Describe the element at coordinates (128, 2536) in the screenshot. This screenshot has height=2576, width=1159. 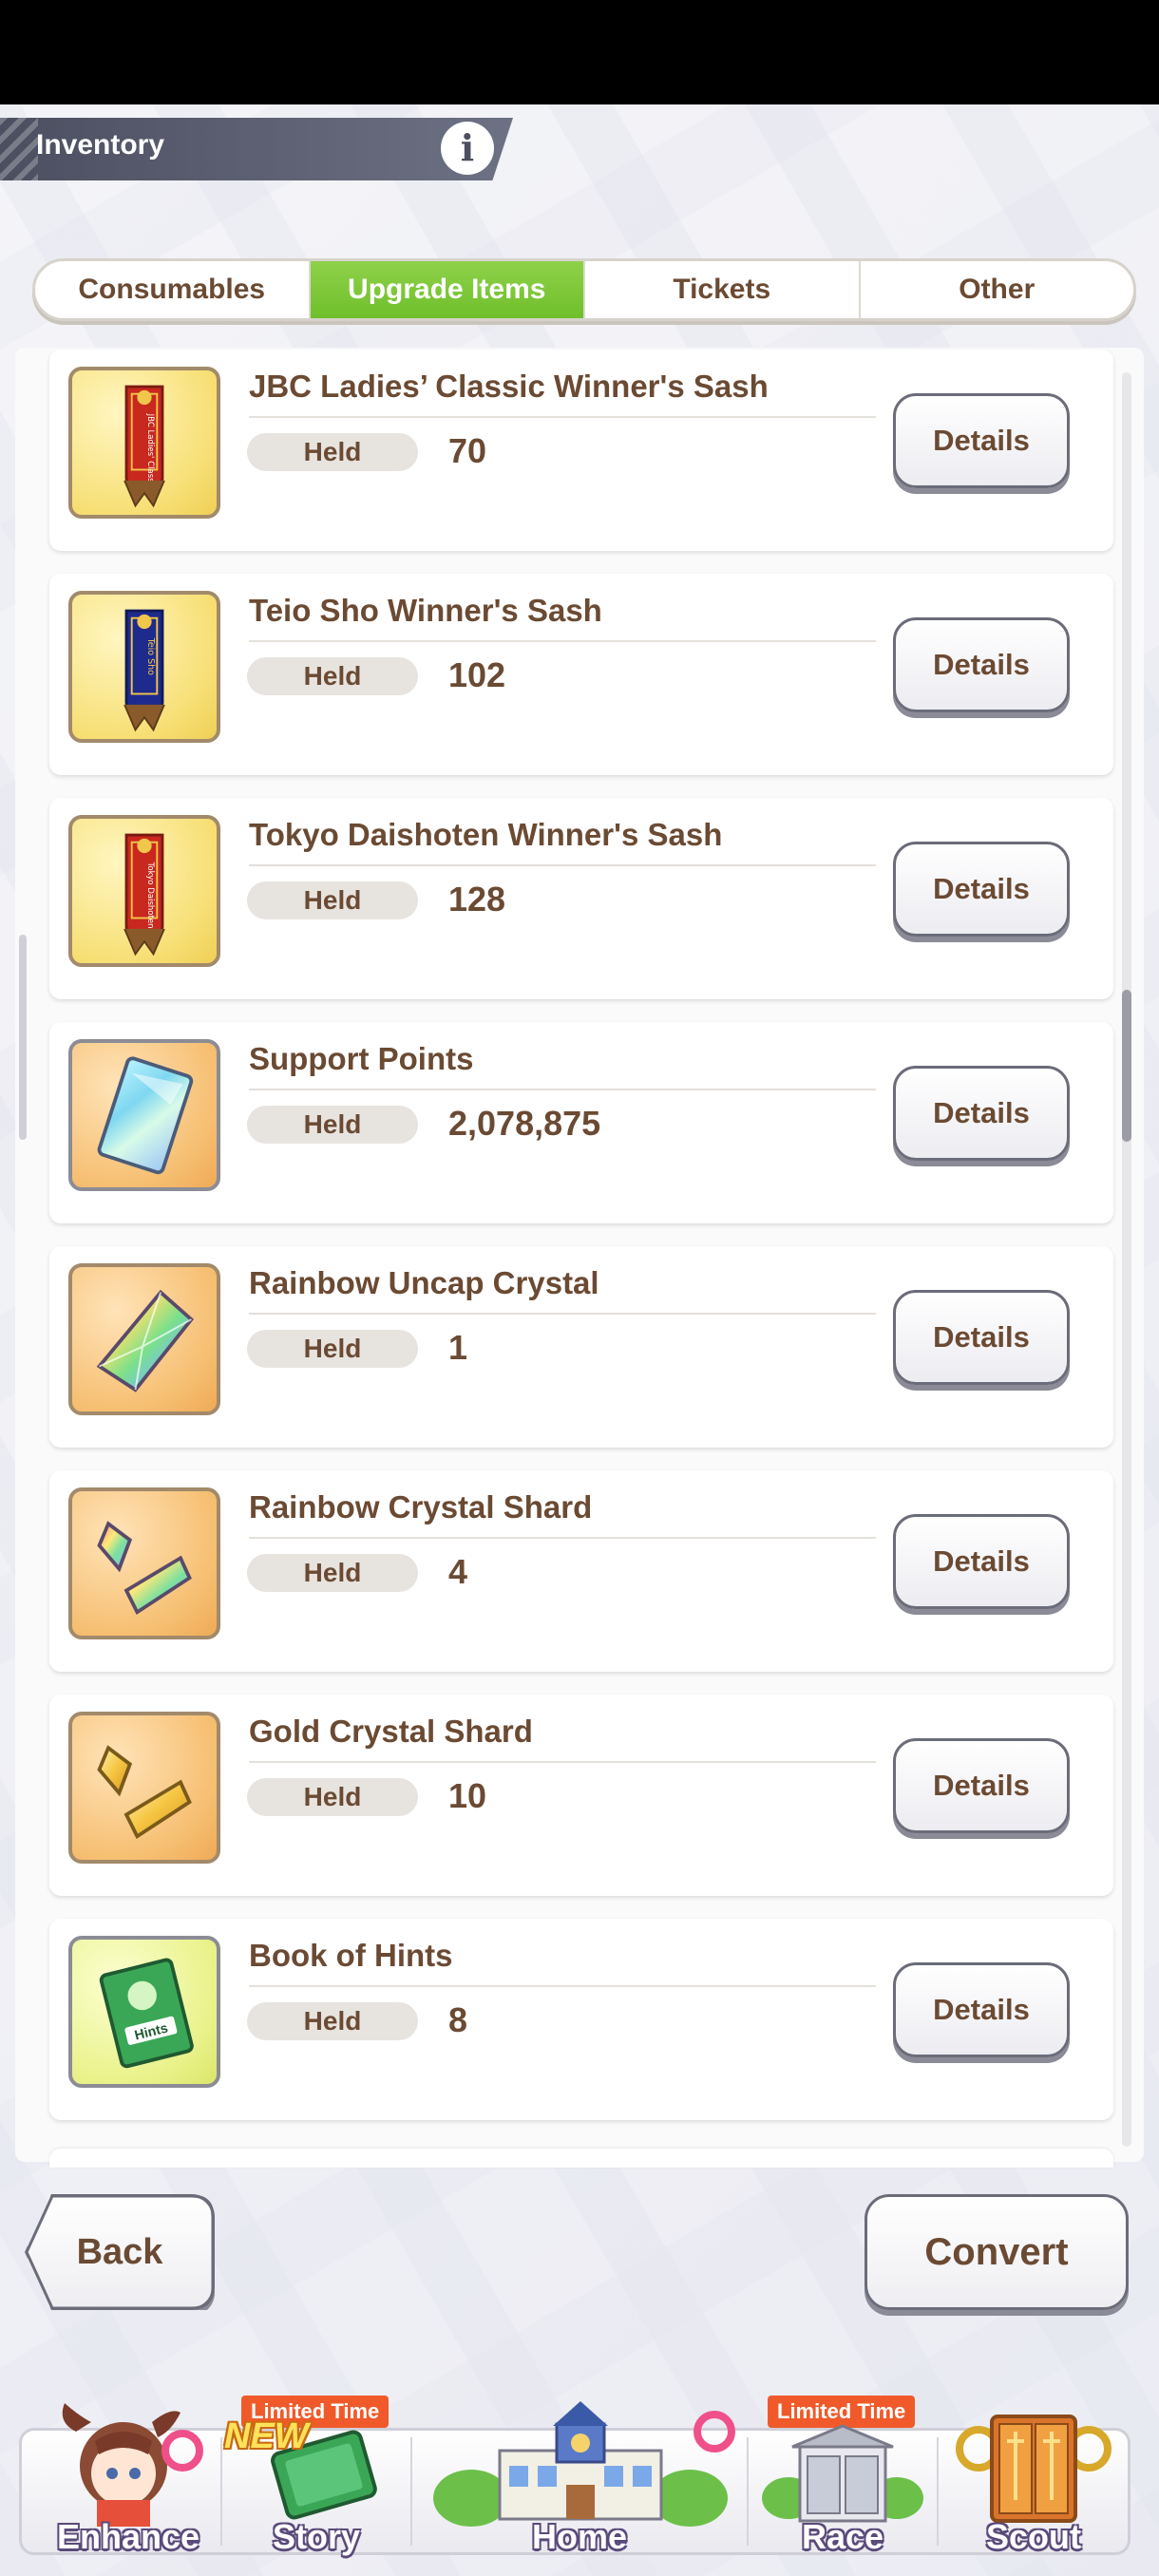
I see `nav-enhance-label: Enhance` at that location.